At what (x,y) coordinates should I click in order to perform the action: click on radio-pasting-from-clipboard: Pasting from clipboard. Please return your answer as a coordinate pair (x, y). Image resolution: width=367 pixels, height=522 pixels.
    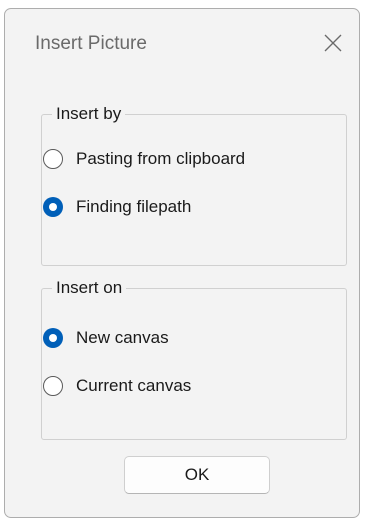
    Looking at the image, I should click on (144, 159).